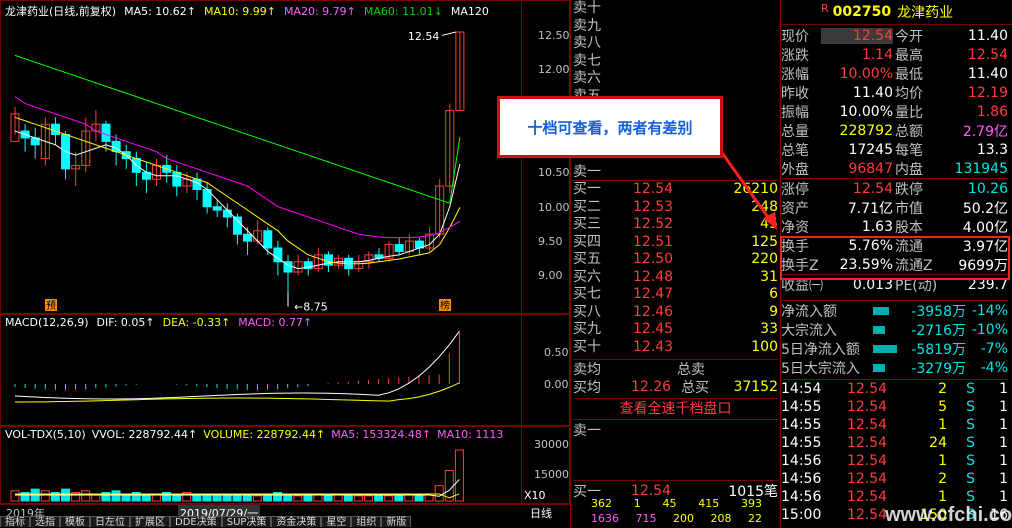 Image resolution: width=1012 pixels, height=528 pixels. I want to click on buy-level-row: 买九 12.45 33, so click(675, 330).